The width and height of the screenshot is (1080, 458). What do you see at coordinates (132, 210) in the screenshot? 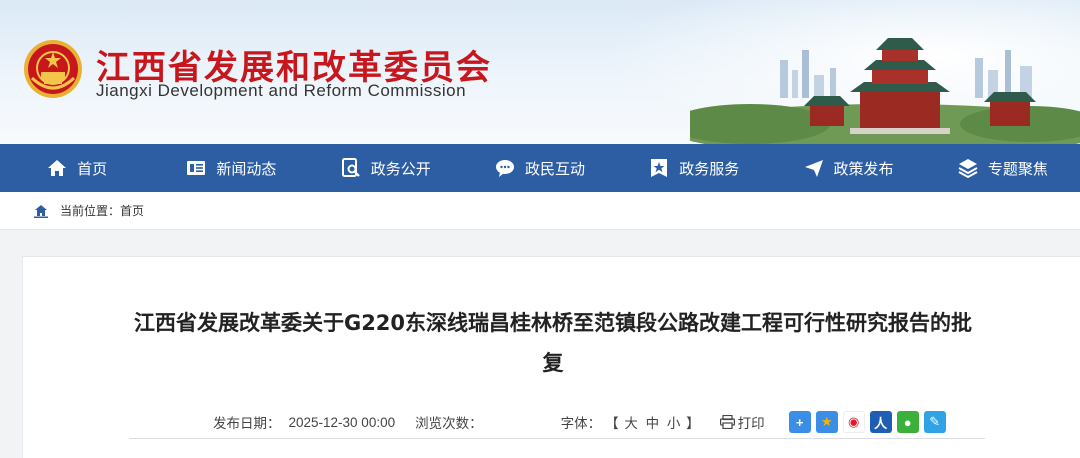
I see `breadcrumb-home-link: 首页` at bounding box center [132, 210].